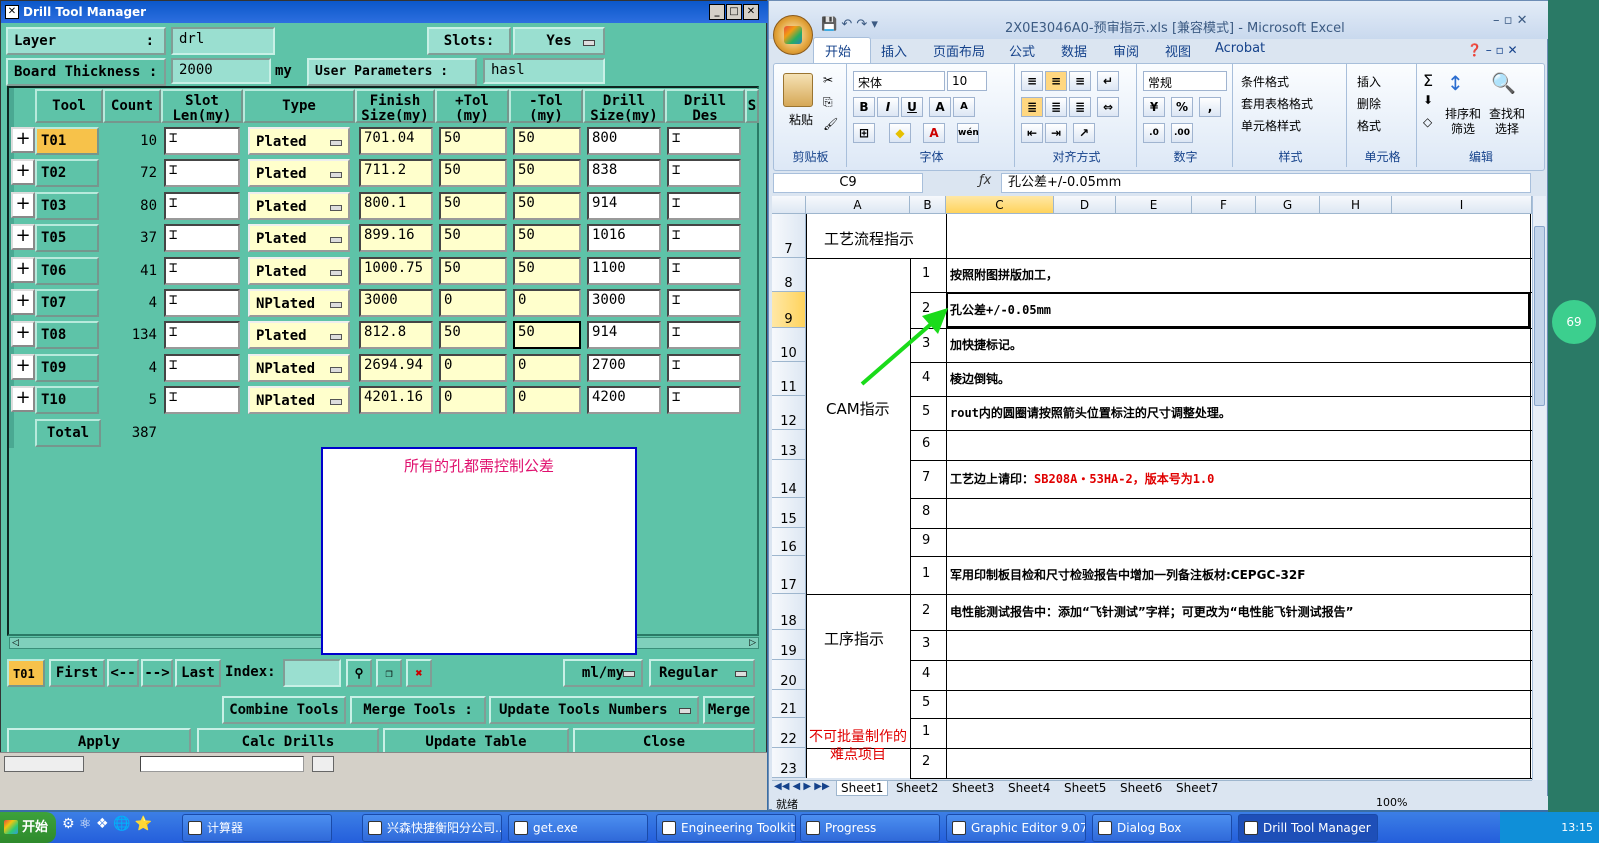  What do you see at coordinates (624, 238) in the screenshot?
I see `drill-size-input: 1016` at bounding box center [624, 238].